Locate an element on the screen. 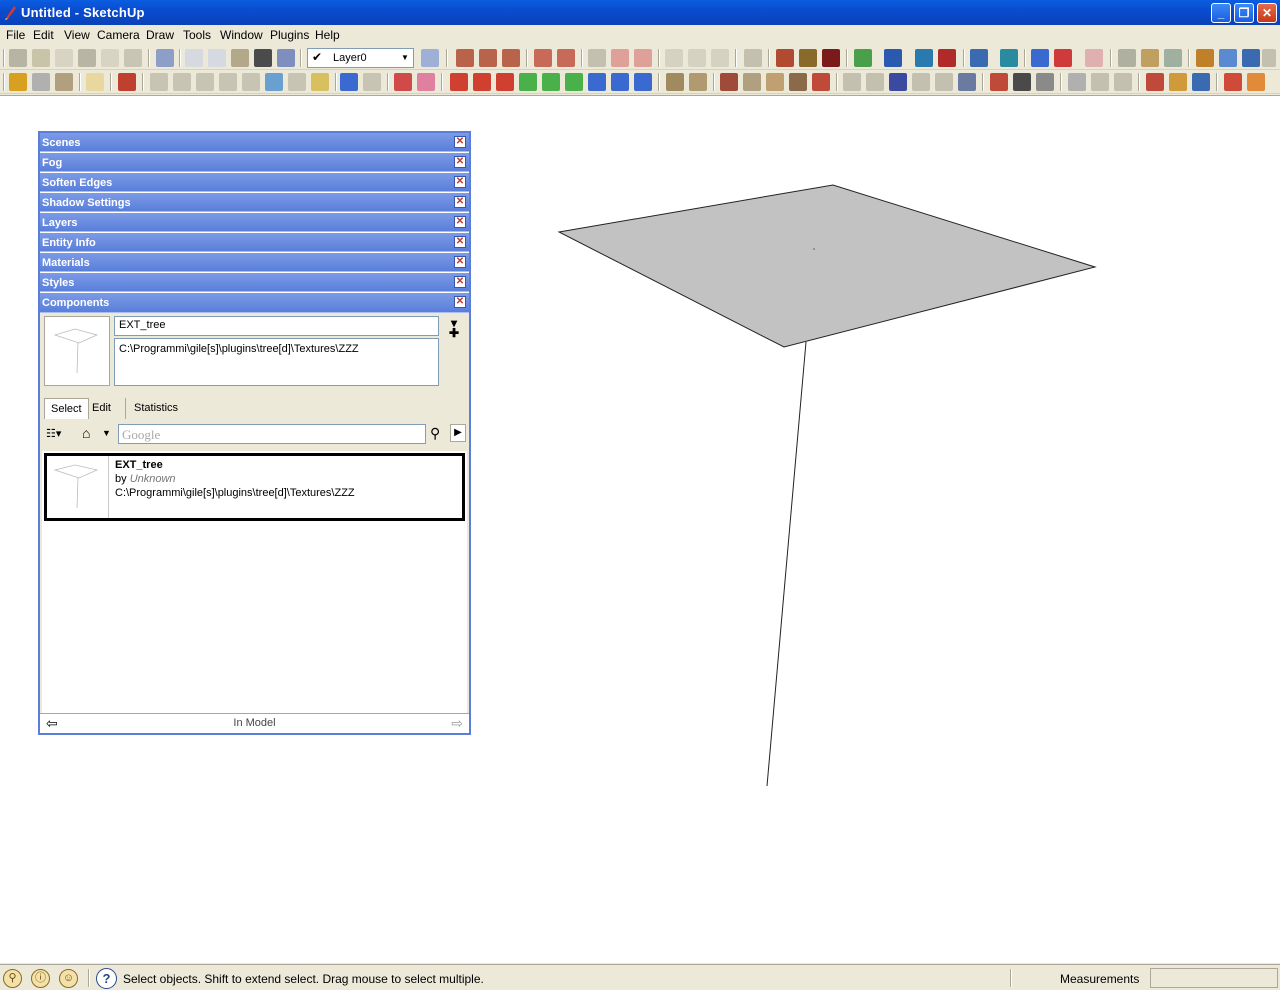 This screenshot has width=1280, height=990. rotate-icon is located at coordinates (349, 82).